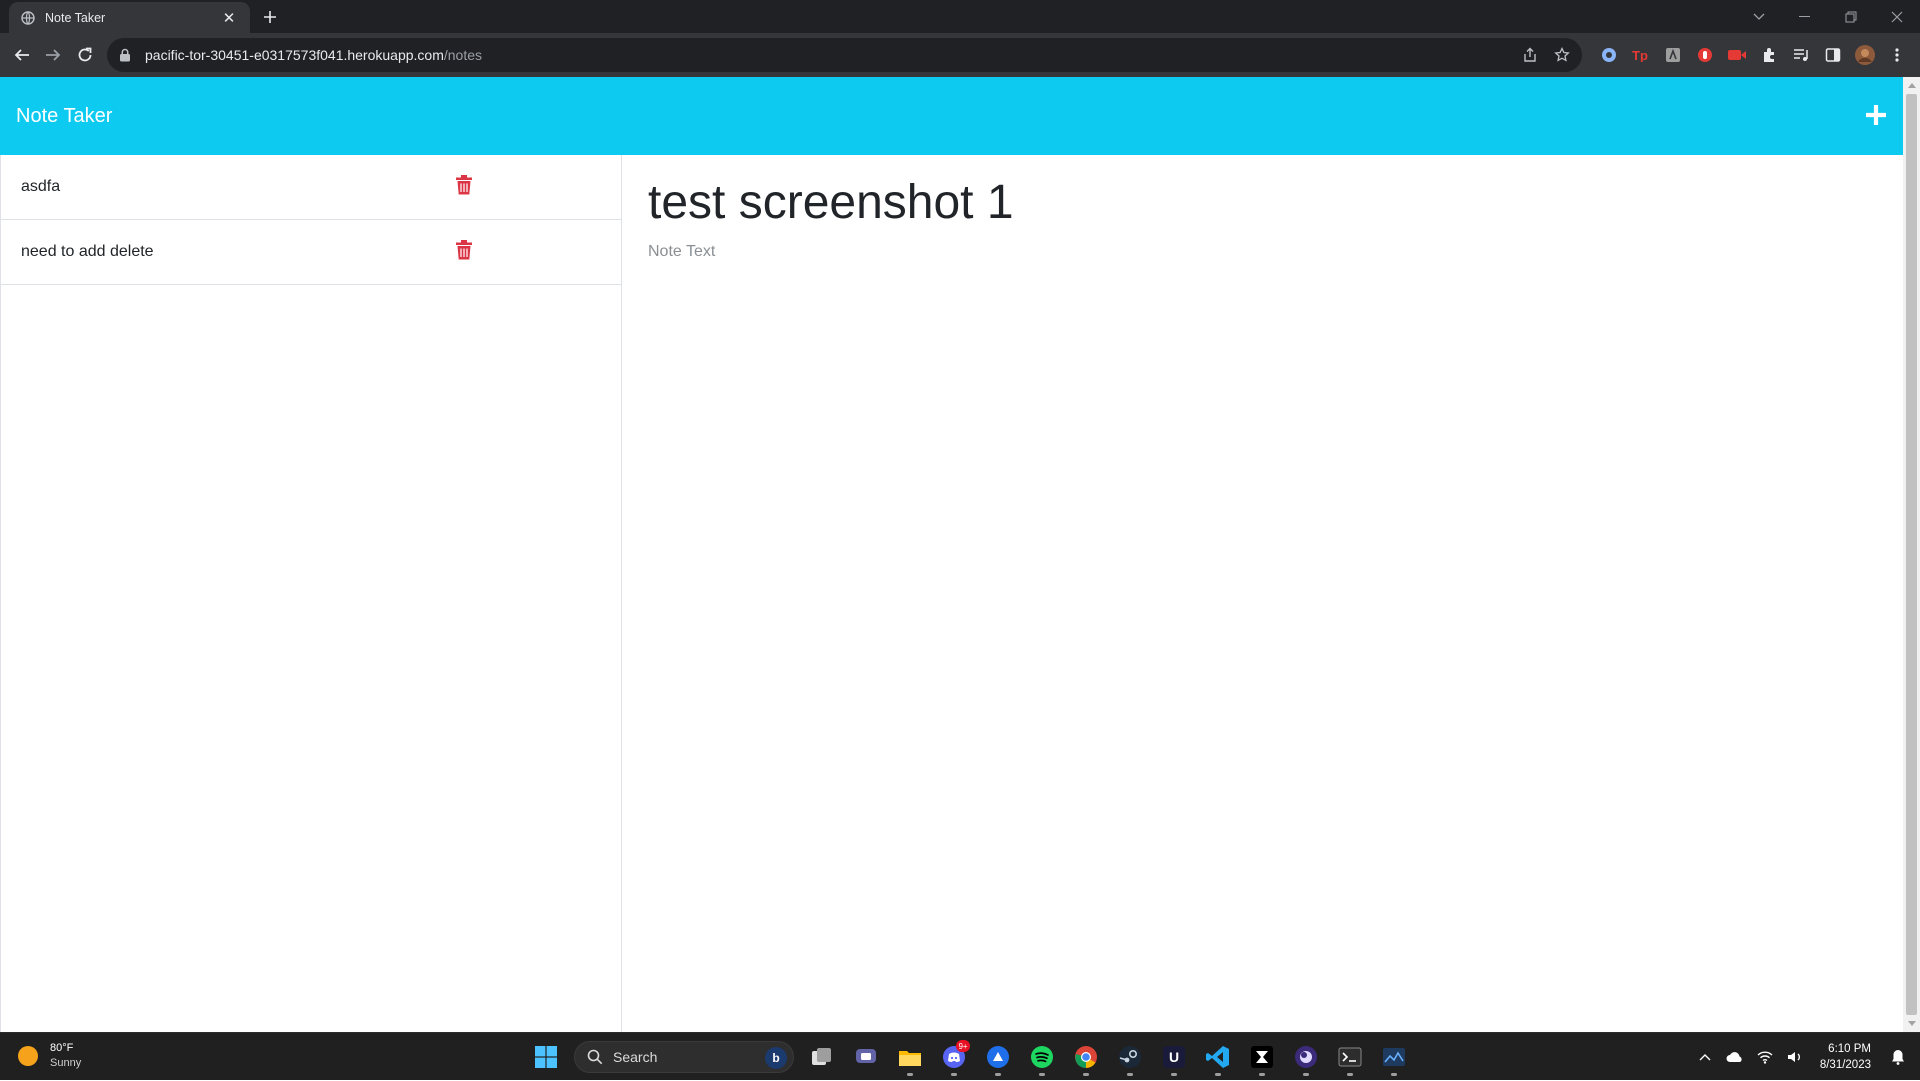 This screenshot has height=1081, width=1920. I want to click on puzzle-extensions-icon, so click(1769, 55).